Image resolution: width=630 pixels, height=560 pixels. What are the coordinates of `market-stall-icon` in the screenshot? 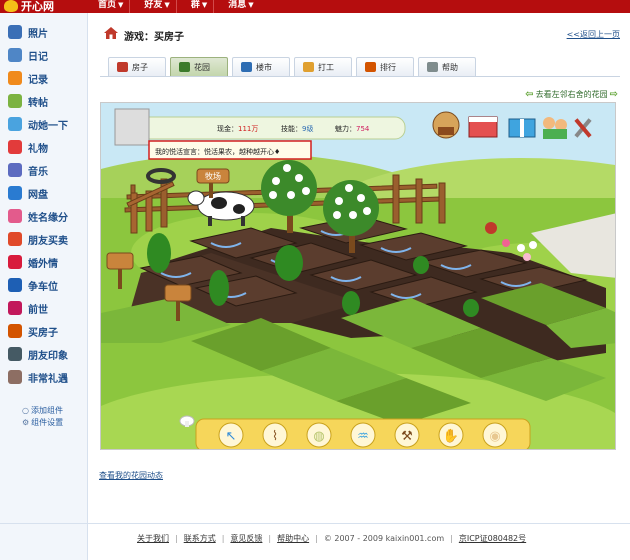 It's located at (483, 127).